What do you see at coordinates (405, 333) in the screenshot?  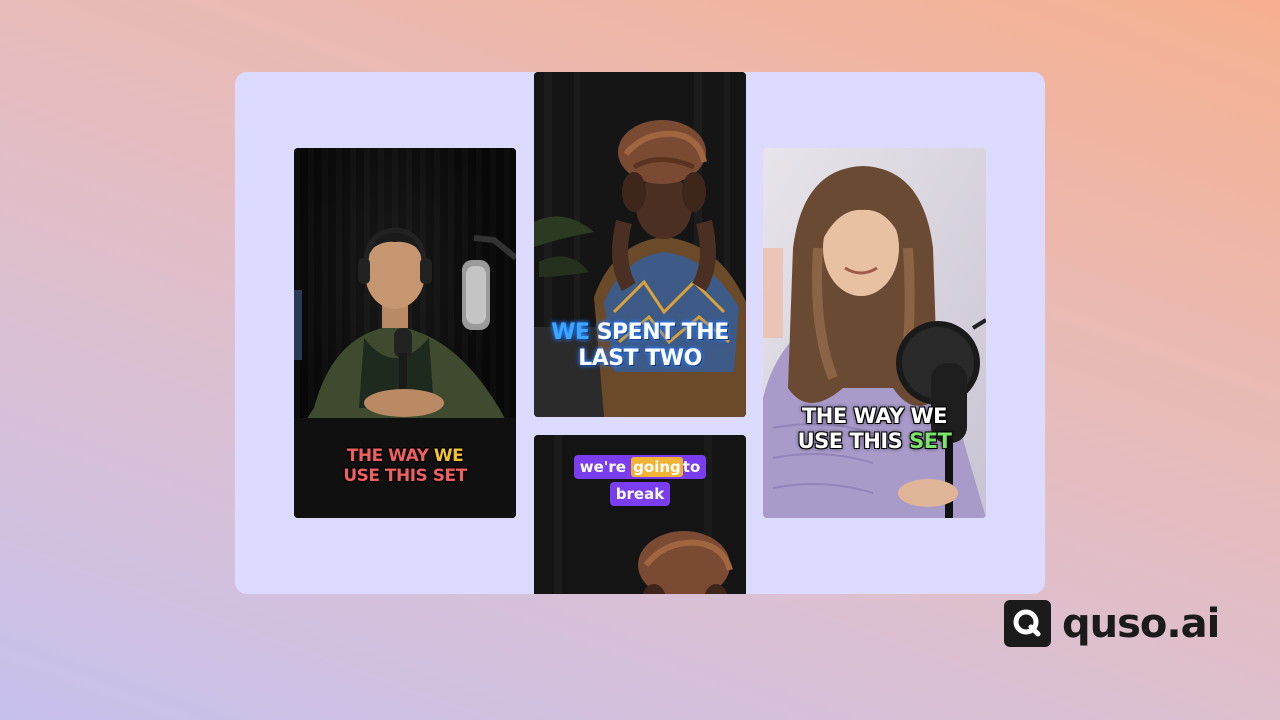 I see `video-clip-1: THE WAY WE USE THIS SET` at bounding box center [405, 333].